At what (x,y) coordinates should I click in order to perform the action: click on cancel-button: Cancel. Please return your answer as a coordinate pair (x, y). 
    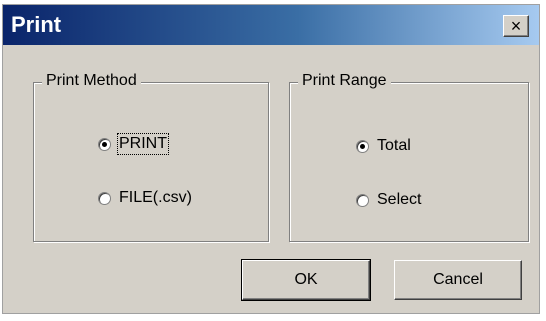
    Looking at the image, I should click on (458, 280).